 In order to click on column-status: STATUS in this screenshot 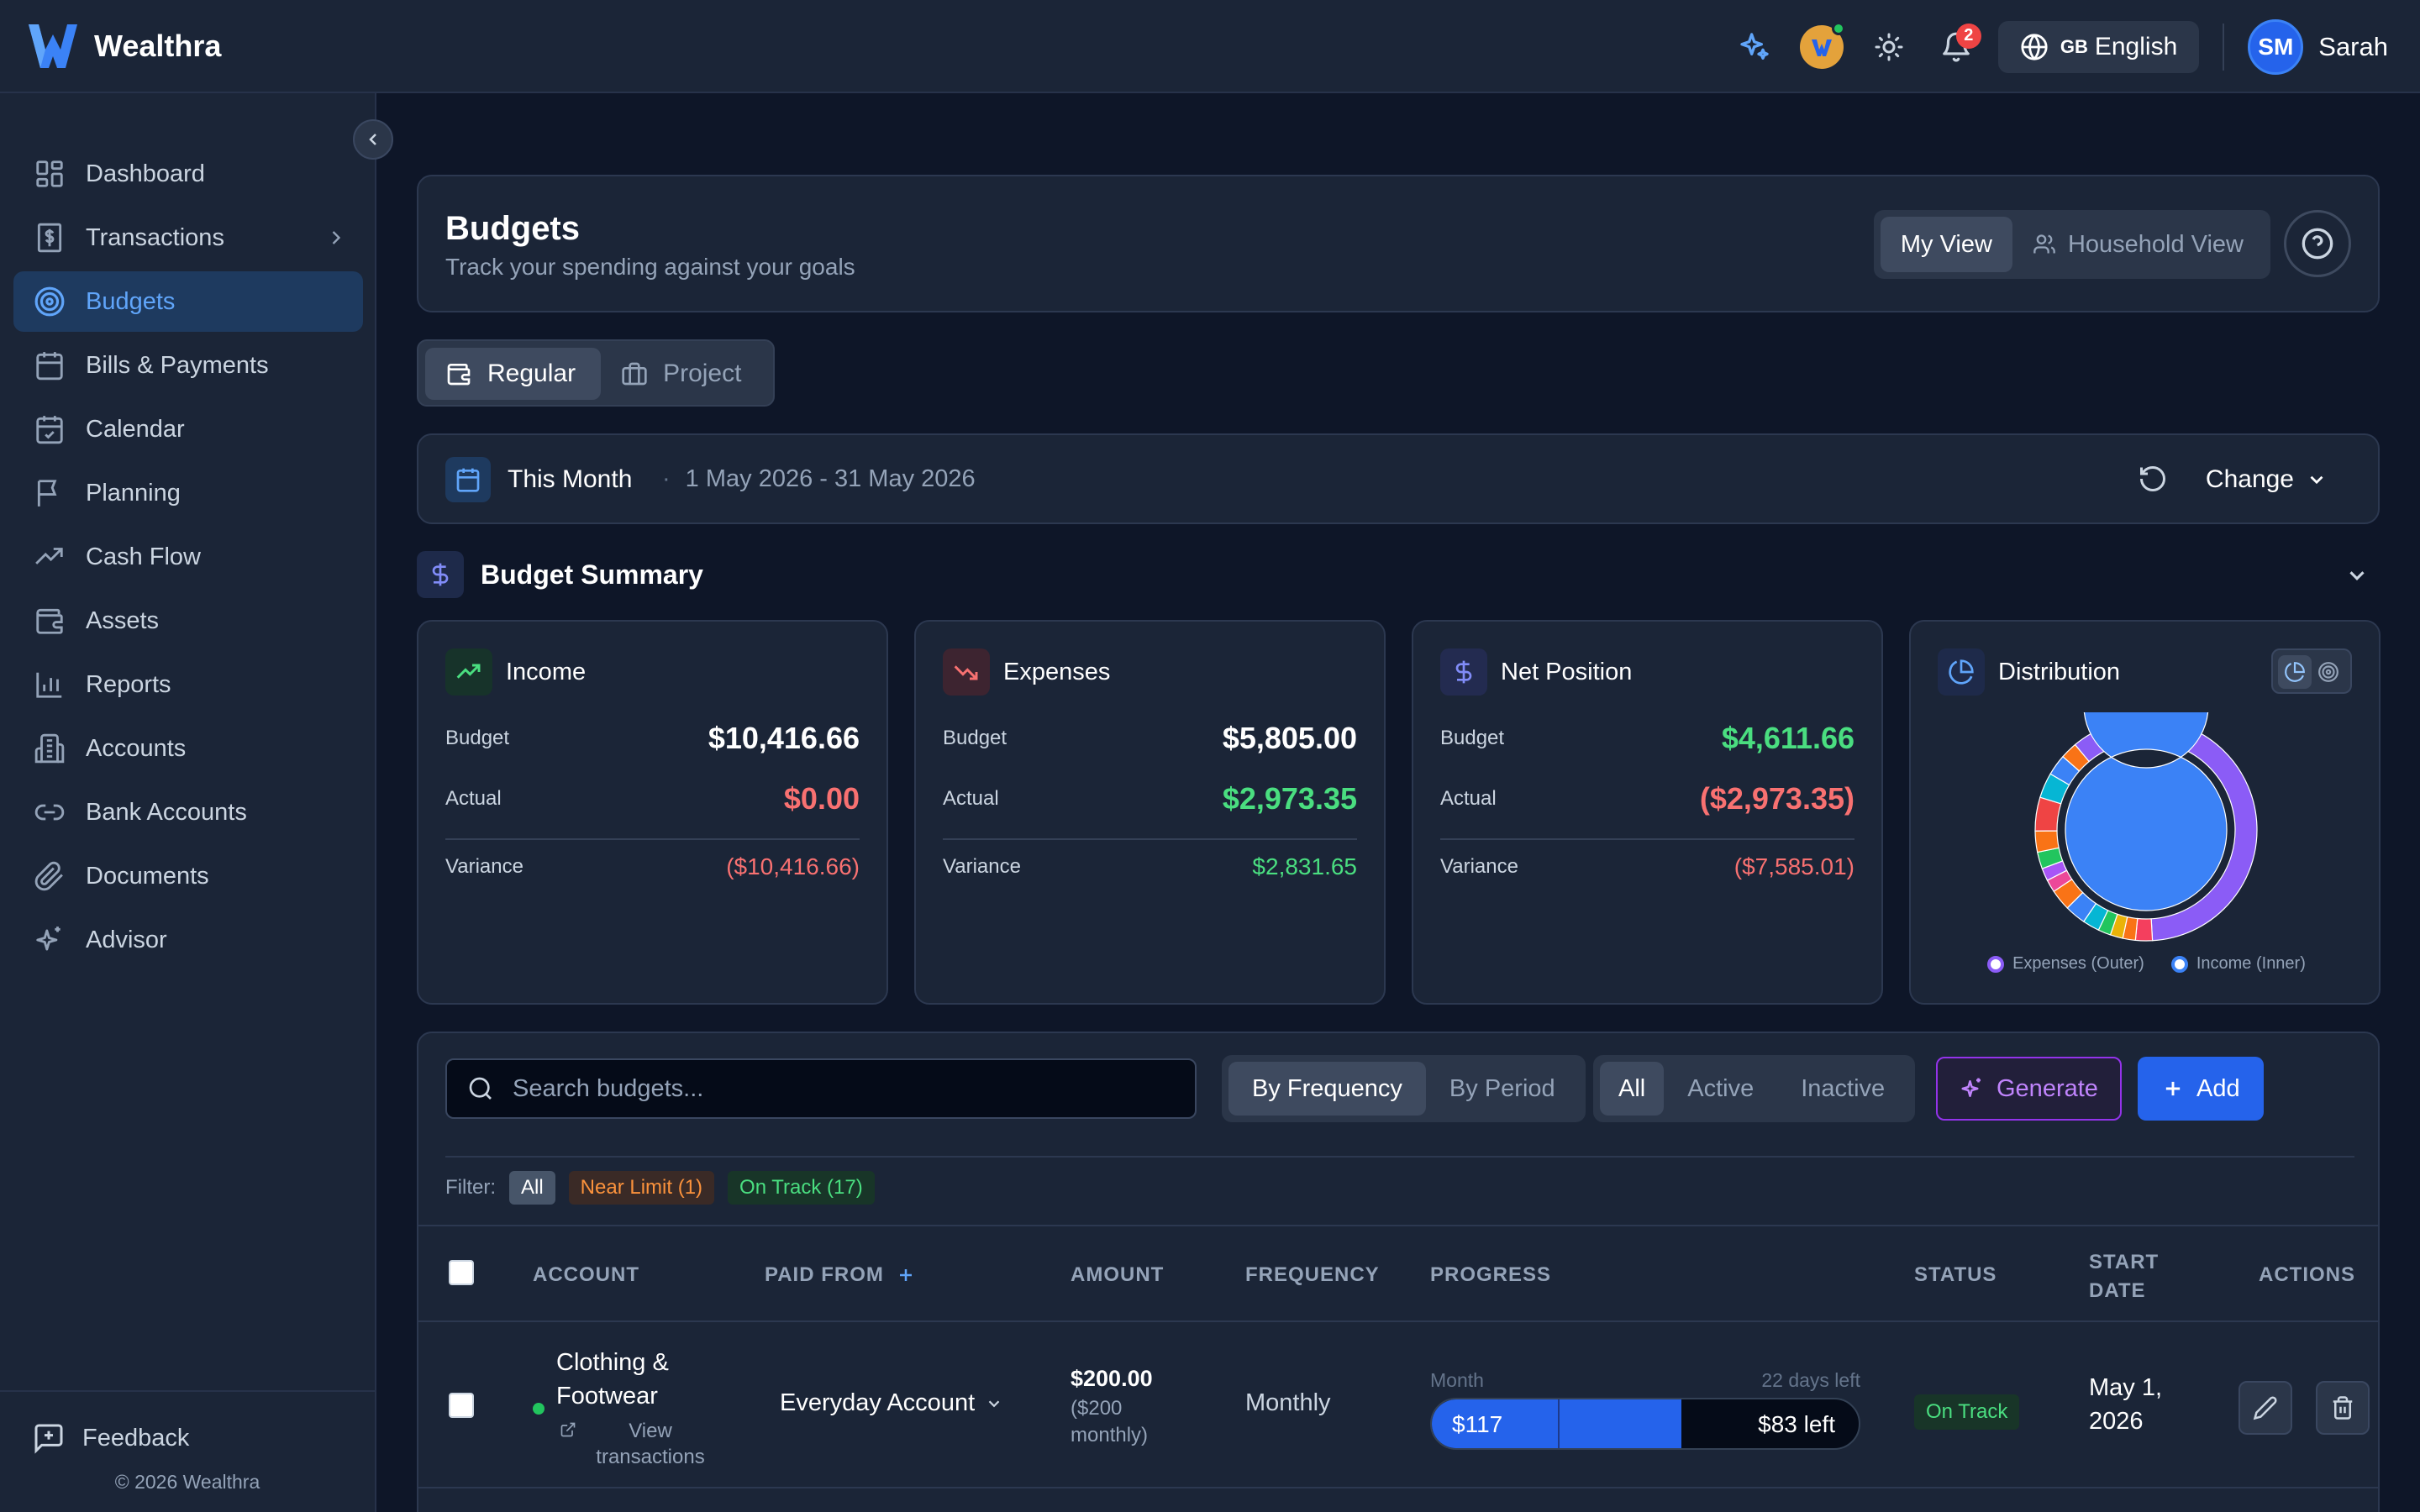, I will do `click(1955, 1275)`.